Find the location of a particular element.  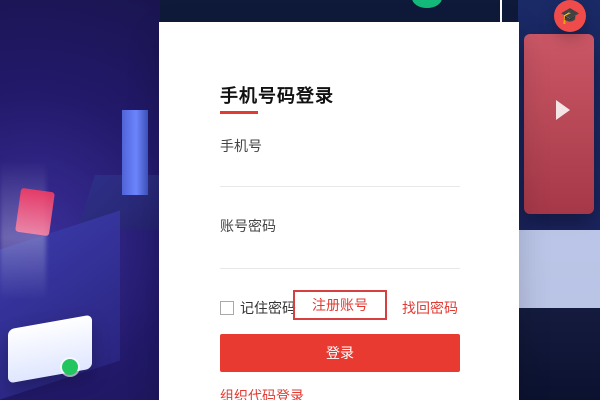

remember-label: 记住密码 is located at coordinates (268, 309).